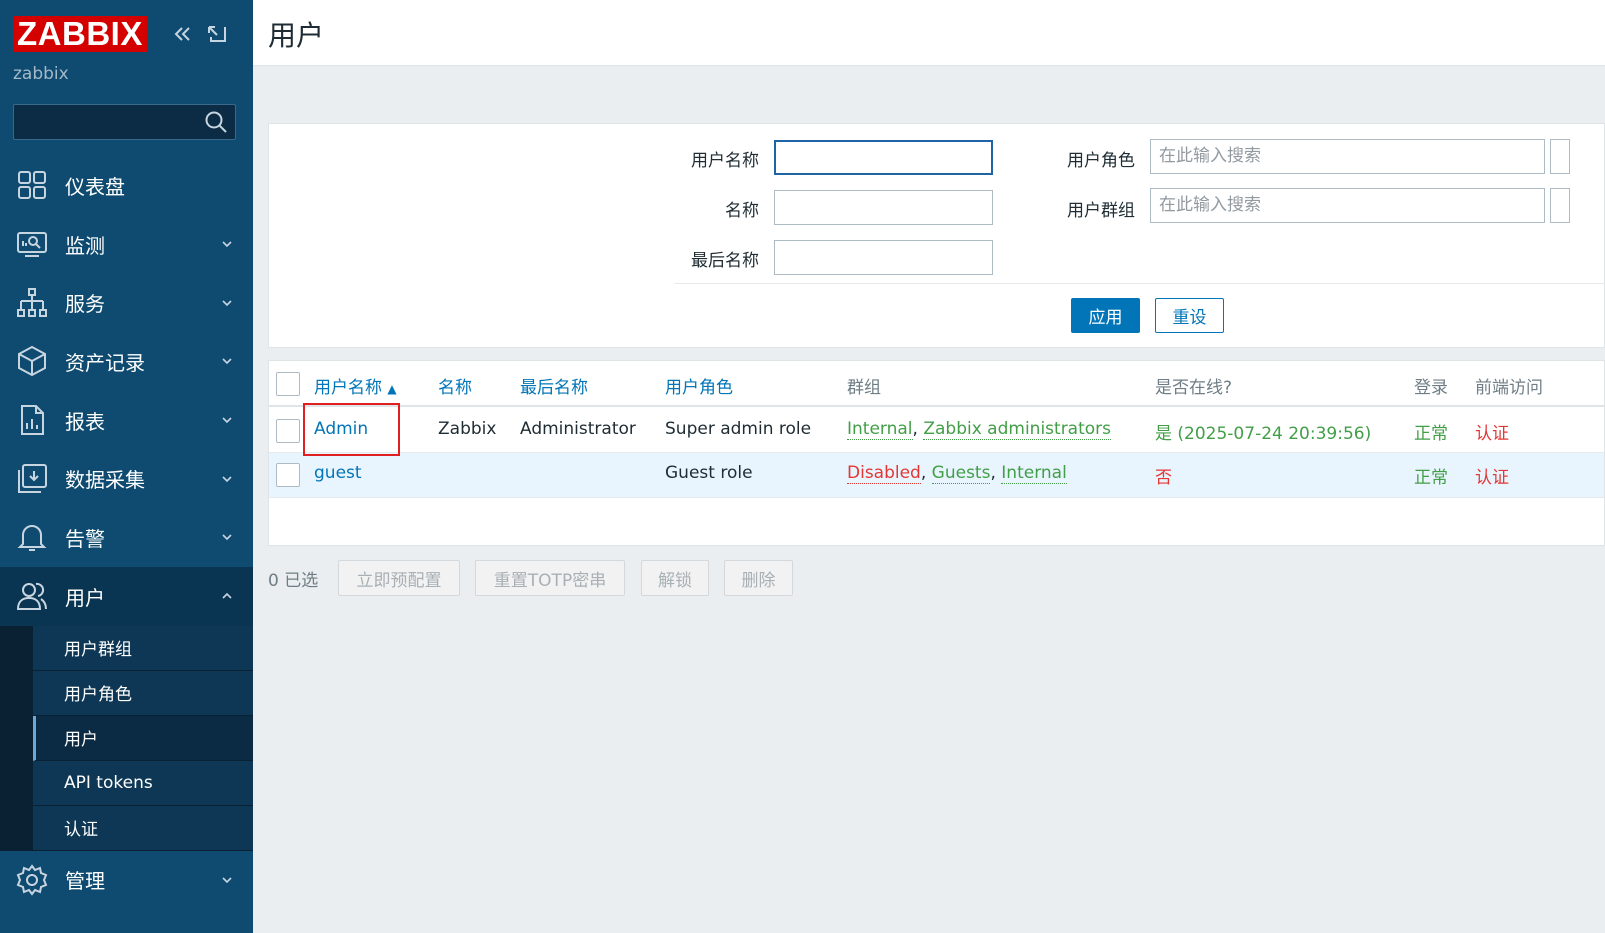 The height and width of the screenshot is (933, 1605). Describe the element at coordinates (31, 597) in the screenshot. I see `users-icon` at that location.